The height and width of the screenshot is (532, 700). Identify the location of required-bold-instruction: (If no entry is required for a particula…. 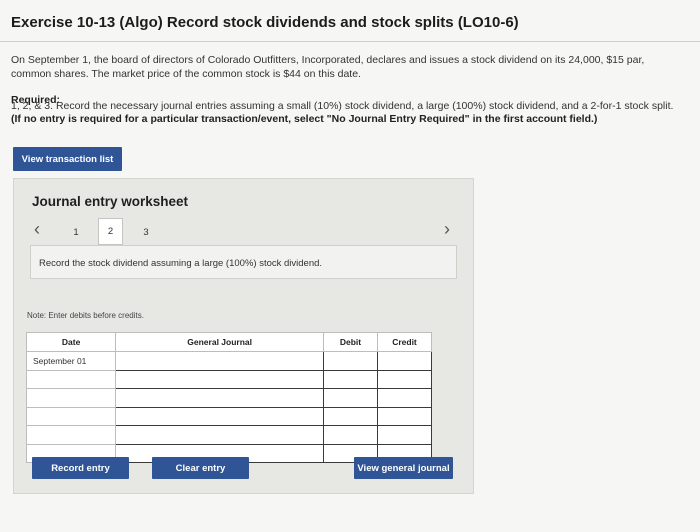
(304, 119).